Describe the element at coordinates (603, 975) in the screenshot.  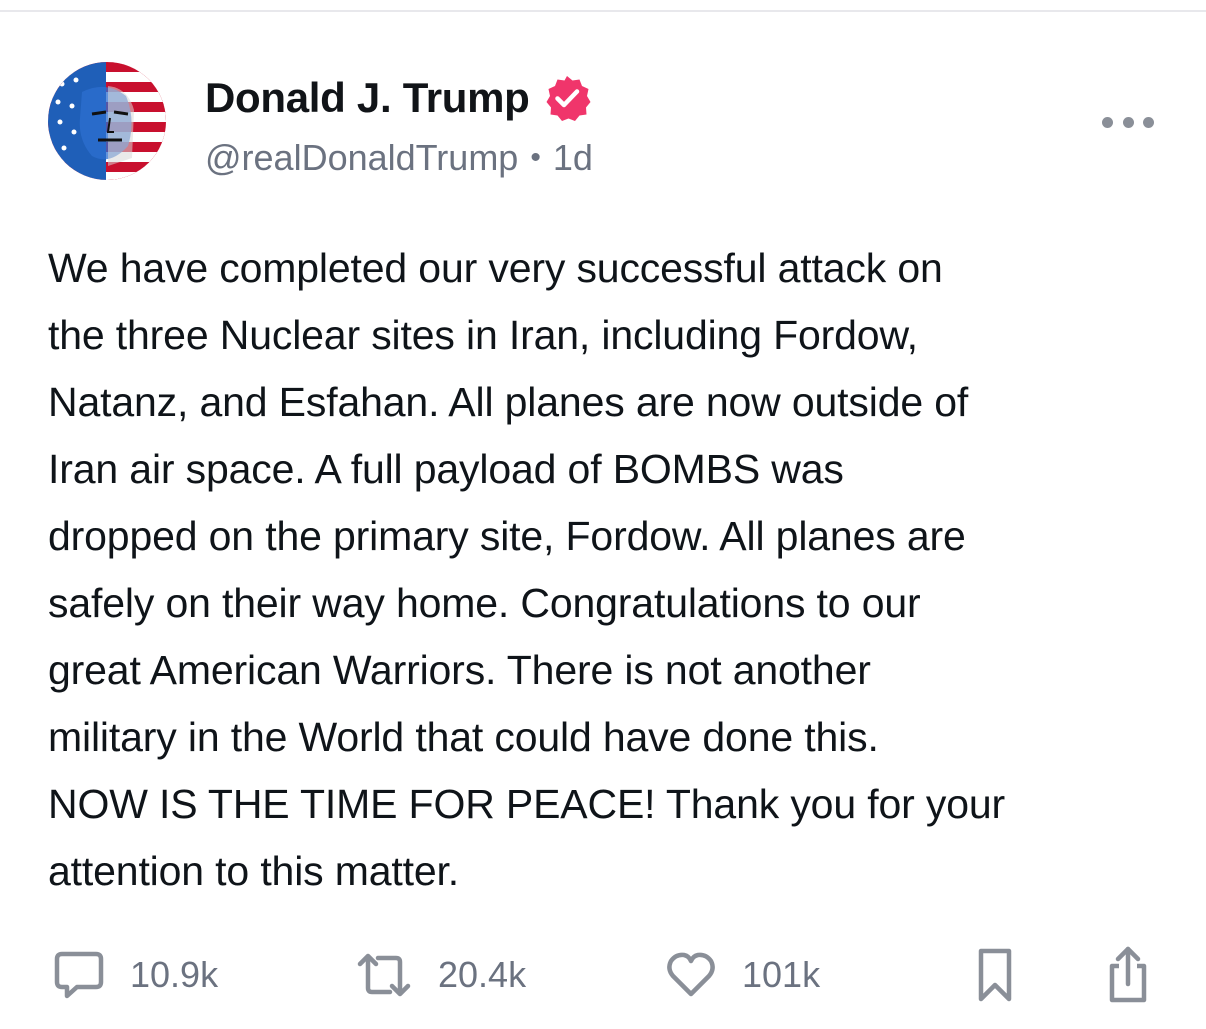
I see `post-actions-bar: 10.9k 20.4k 101k` at that location.